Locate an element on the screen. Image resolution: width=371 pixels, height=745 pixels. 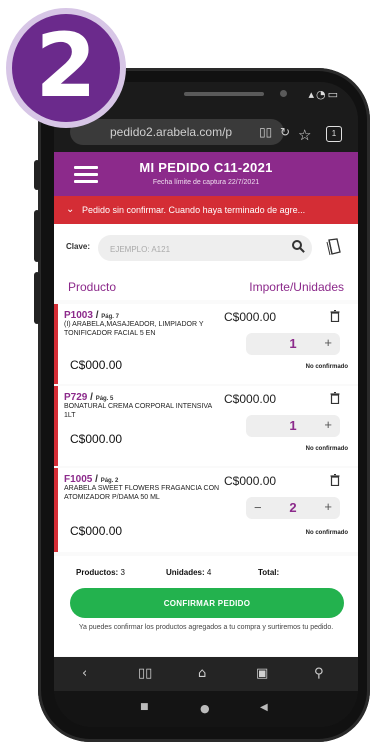
system-nav-bar: ■ ● ◀ is located at coordinates (206, 709).